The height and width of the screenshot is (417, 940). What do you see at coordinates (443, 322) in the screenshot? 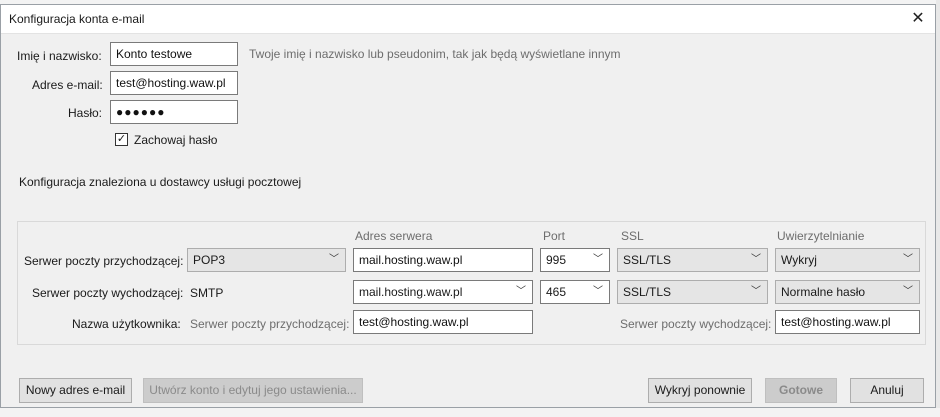
I see `incoming-username-field: test@hosting.waw.pl` at bounding box center [443, 322].